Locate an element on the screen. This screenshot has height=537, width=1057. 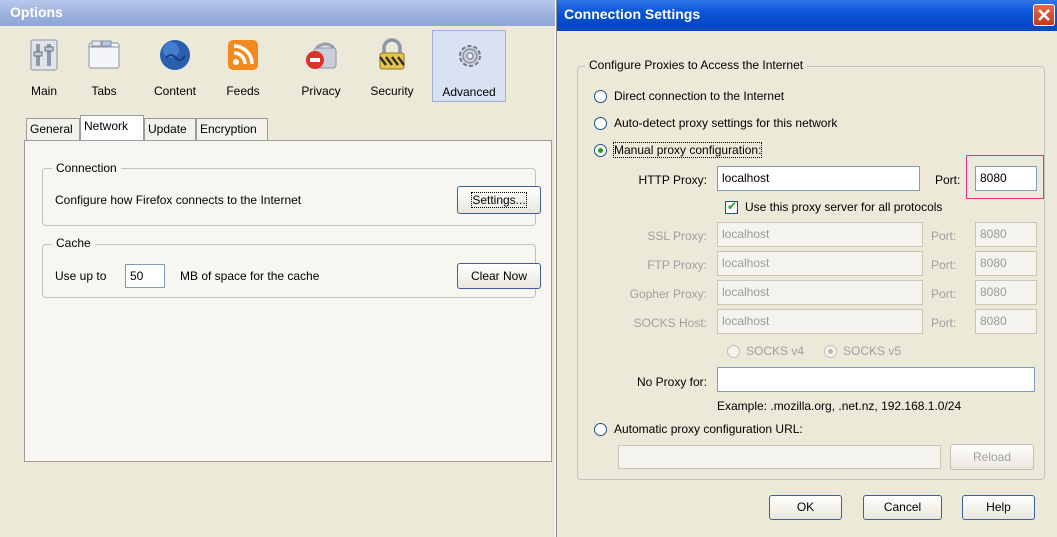
cache-use-up-to-label: Use up to is located at coordinates (81, 276).